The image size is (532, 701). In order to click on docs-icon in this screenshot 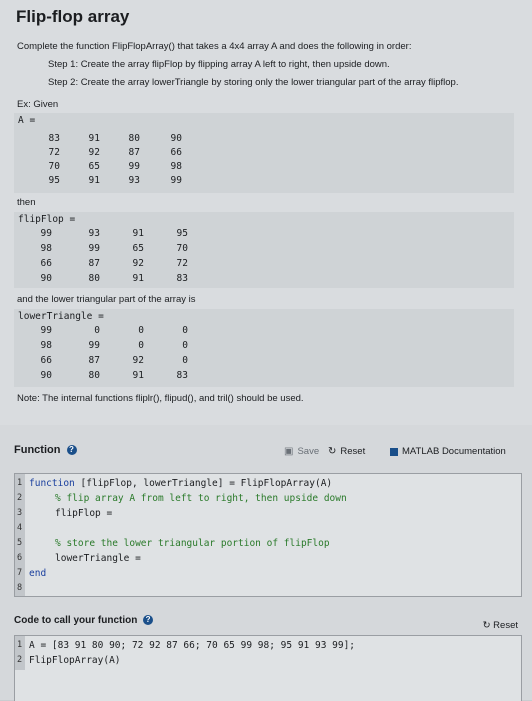, I will do `click(394, 451)`.